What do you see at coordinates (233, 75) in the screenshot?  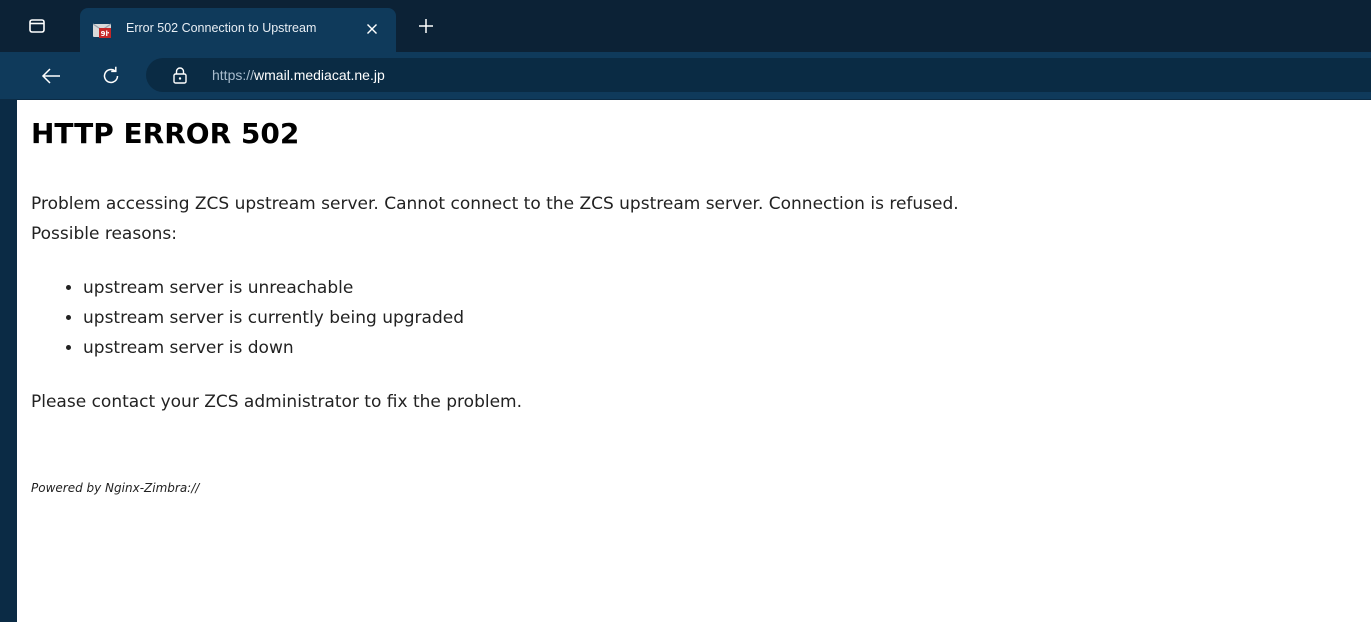 I see `url-scheme: https://` at bounding box center [233, 75].